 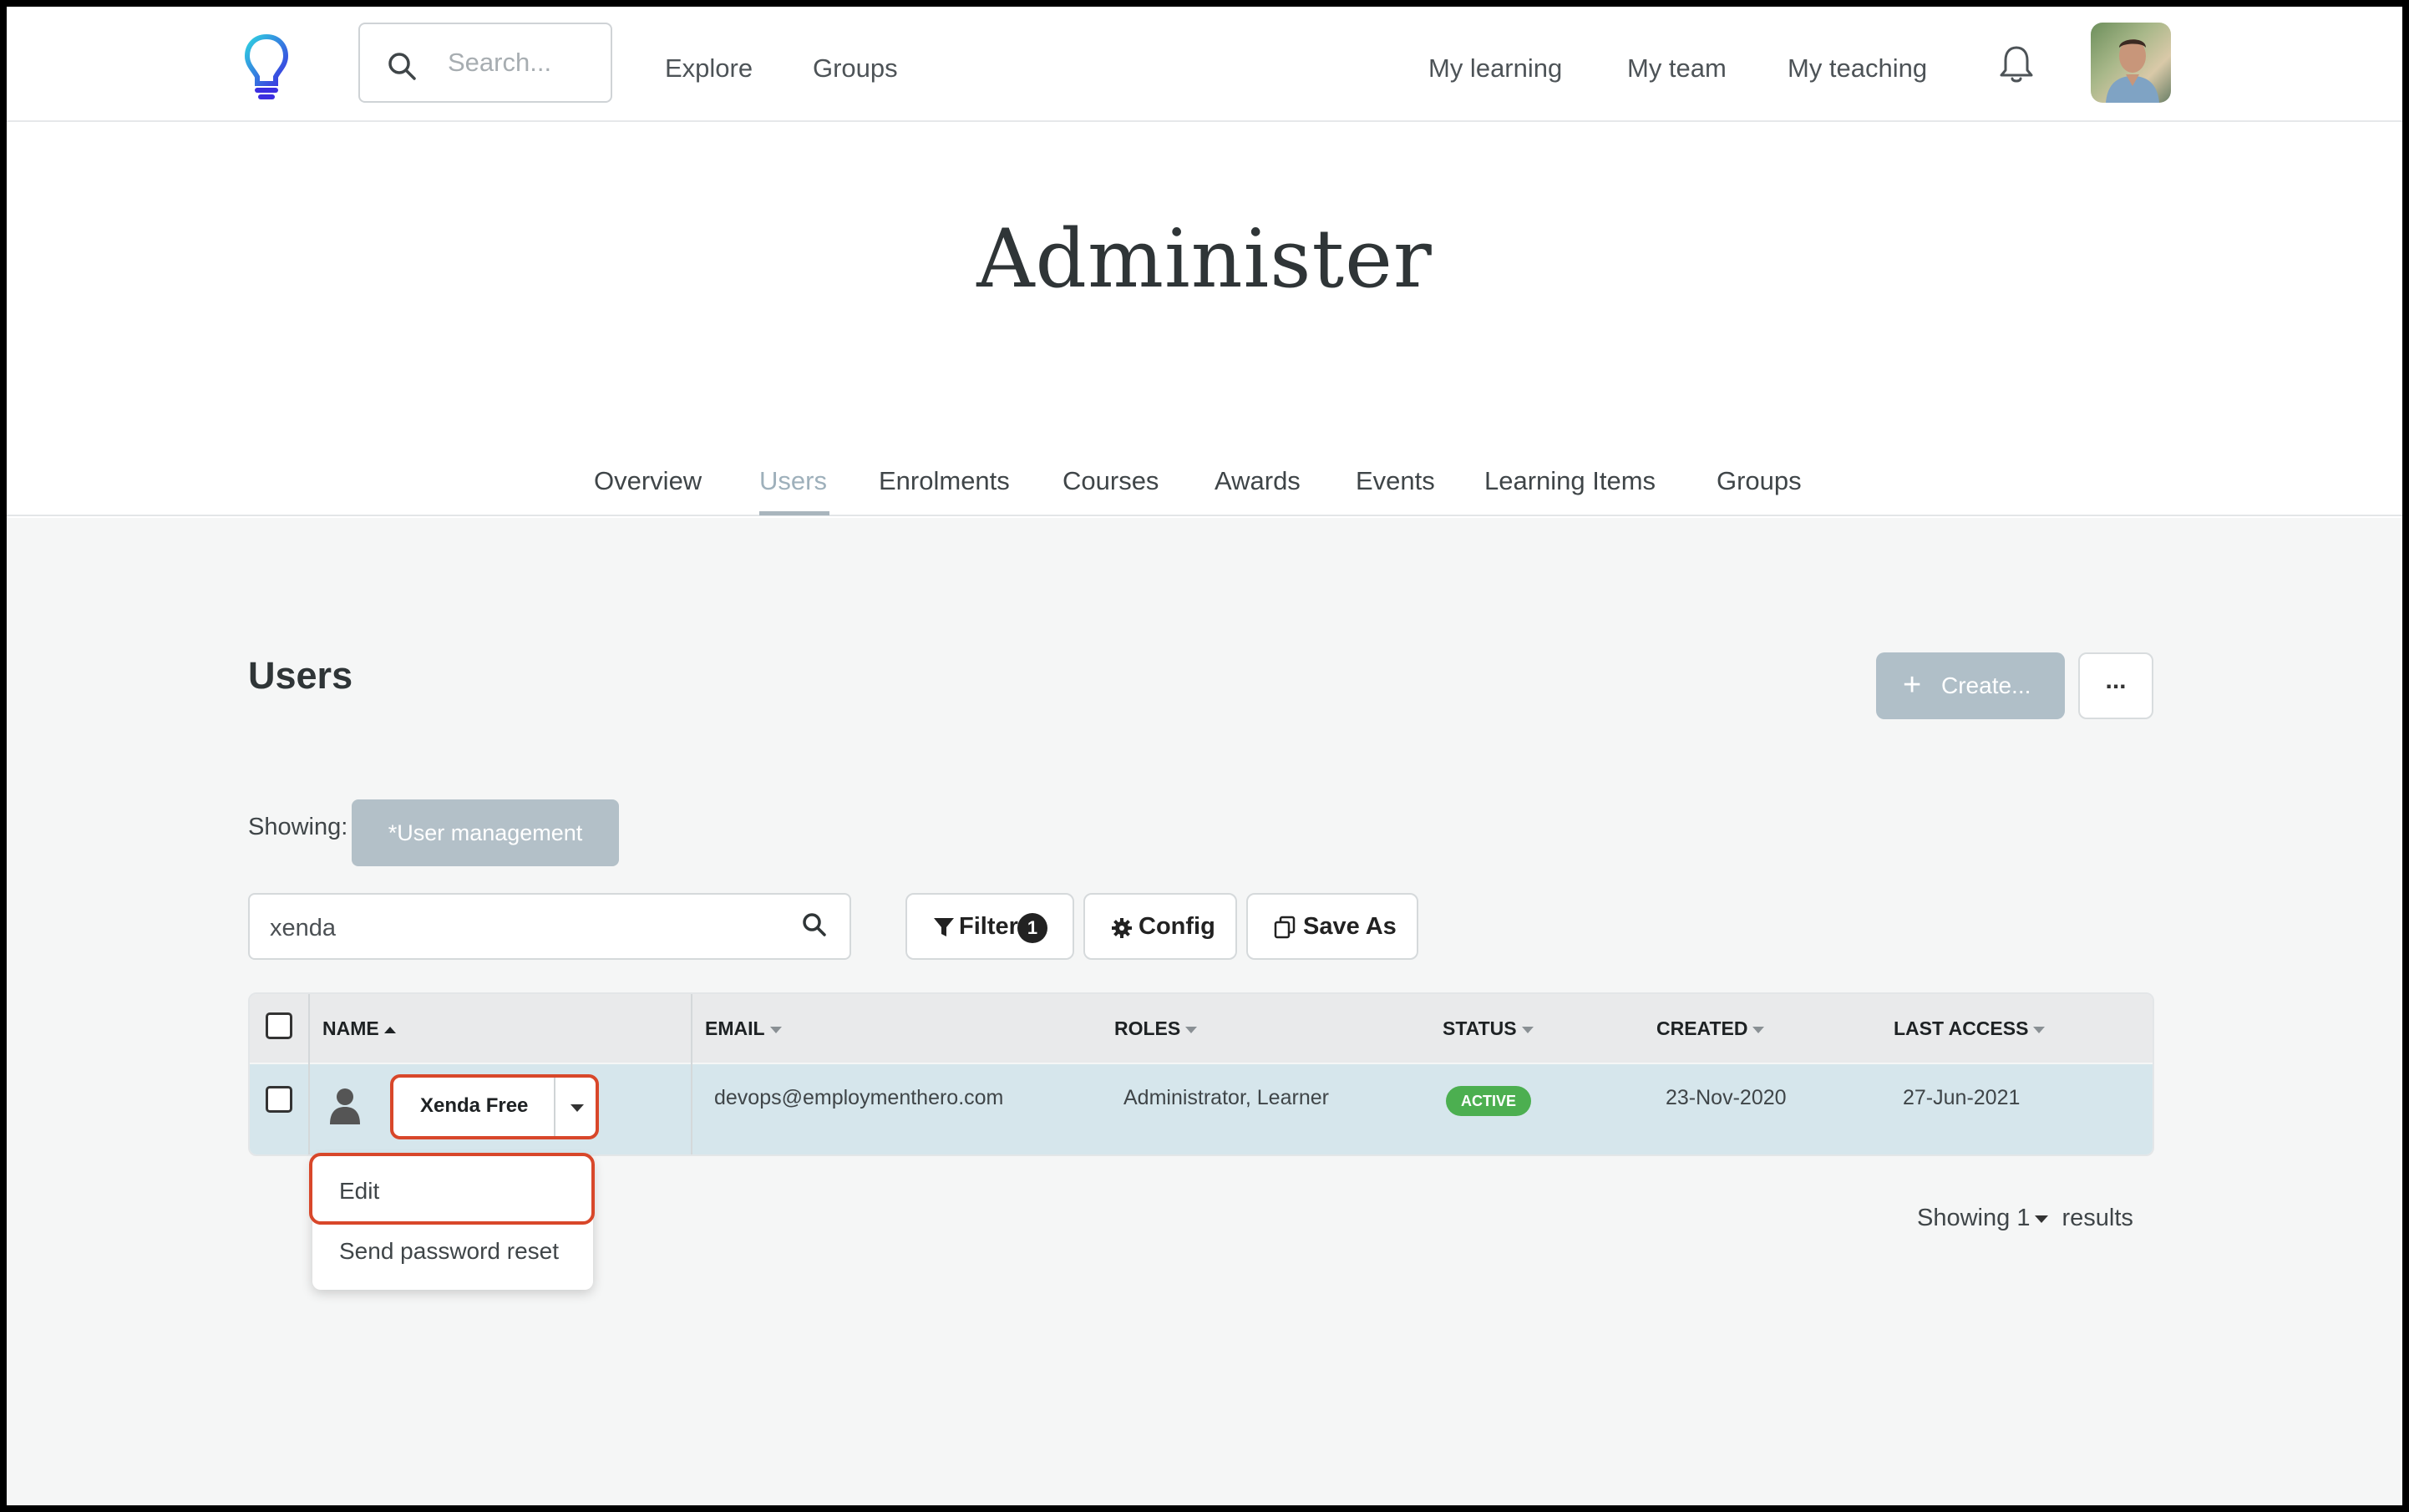 What do you see at coordinates (1350, 926) in the screenshot?
I see `save-as-button-label: Save As` at bounding box center [1350, 926].